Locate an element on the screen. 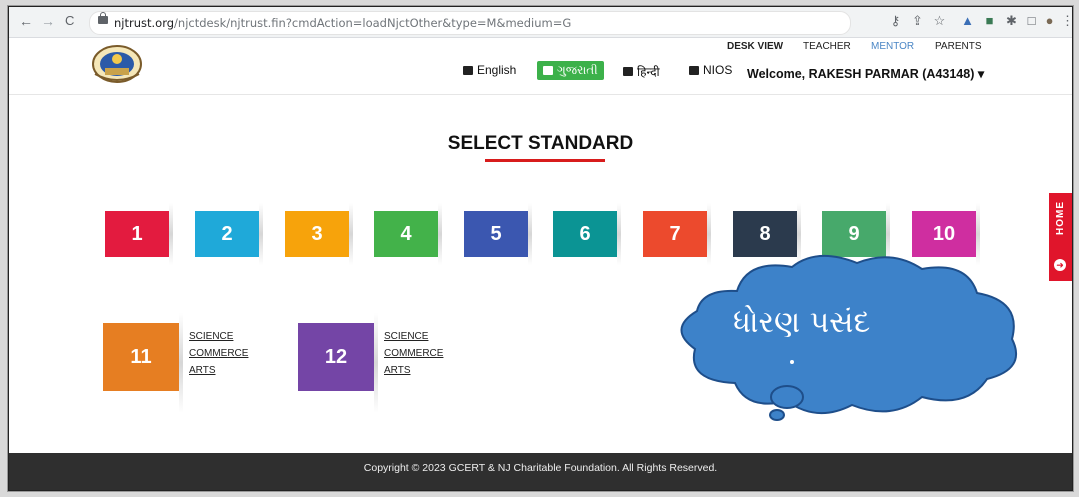 This screenshot has height=497, width=1079. share-icon: ⇪ is located at coordinates (917, 20).